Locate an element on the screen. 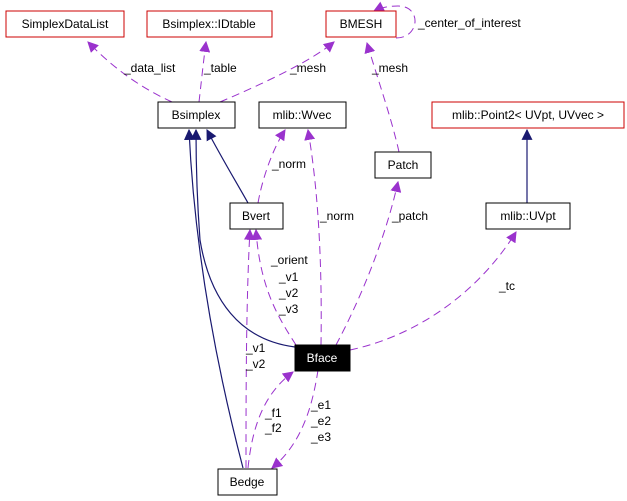 The width and height of the screenshot is (627, 501). node-bface: Bface is located at coordinates (322, 358).